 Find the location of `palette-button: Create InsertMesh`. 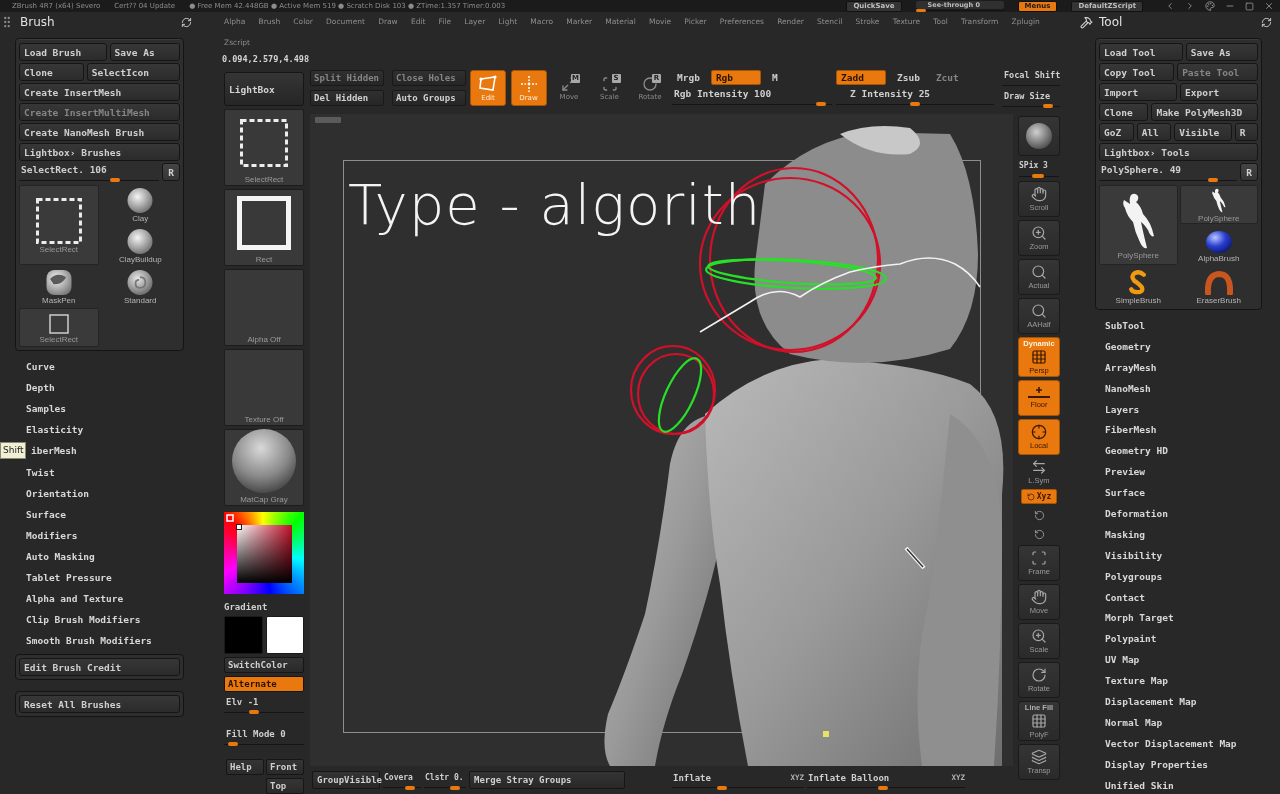

palette-button: Create InsertMesh is located at coordinates (99, 92).